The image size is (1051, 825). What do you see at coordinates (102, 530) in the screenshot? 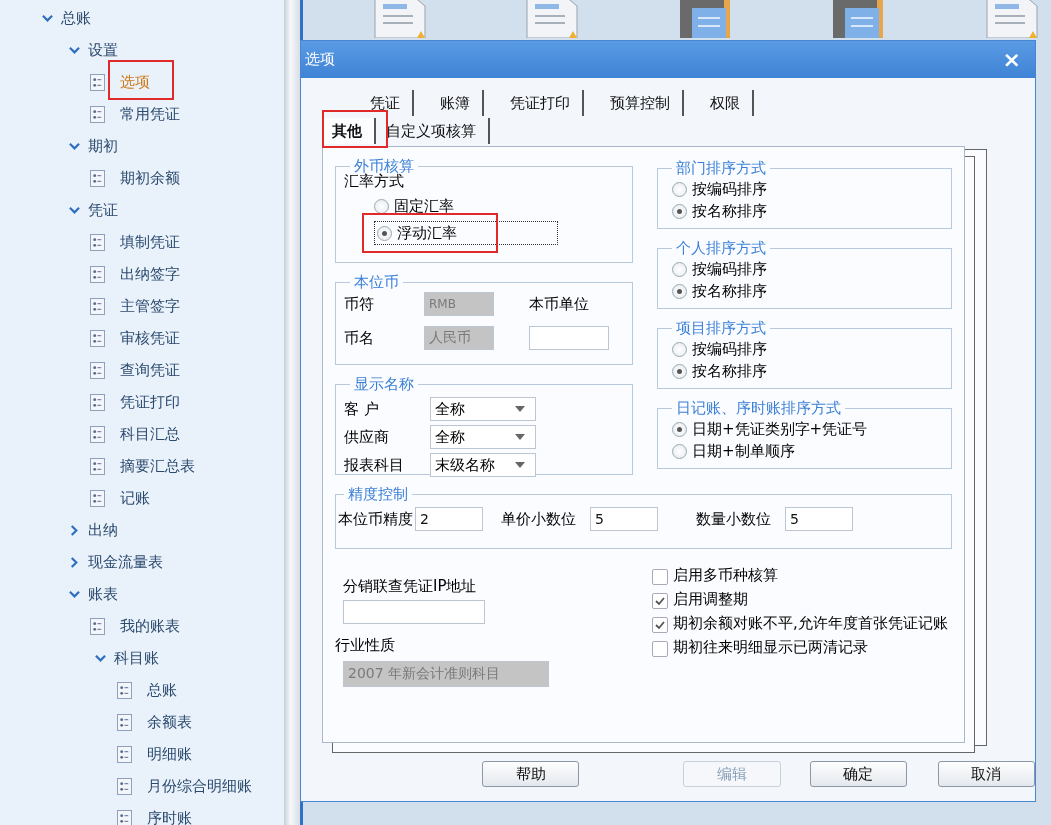
I see `tree-node: 出纳` at bounding box center [102, 530].